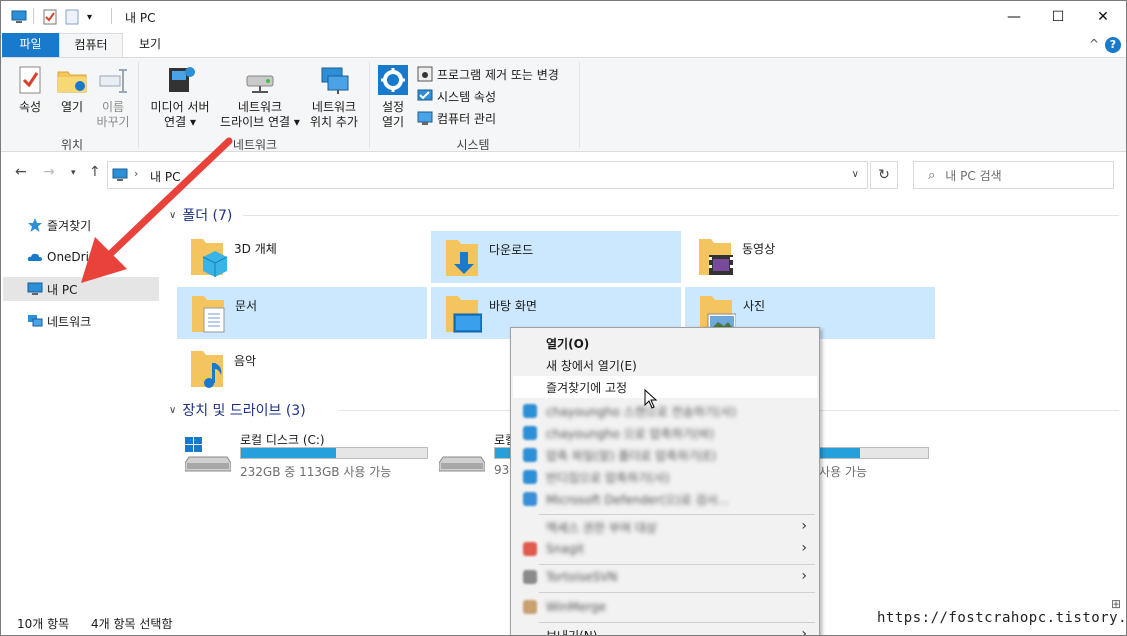 Image resolution: width=1127 pixels, height=636 pixels. Describe the element at coordinates (393, 97) in the screenshot. I see `open-settings-button: 설정 열기` at that location.